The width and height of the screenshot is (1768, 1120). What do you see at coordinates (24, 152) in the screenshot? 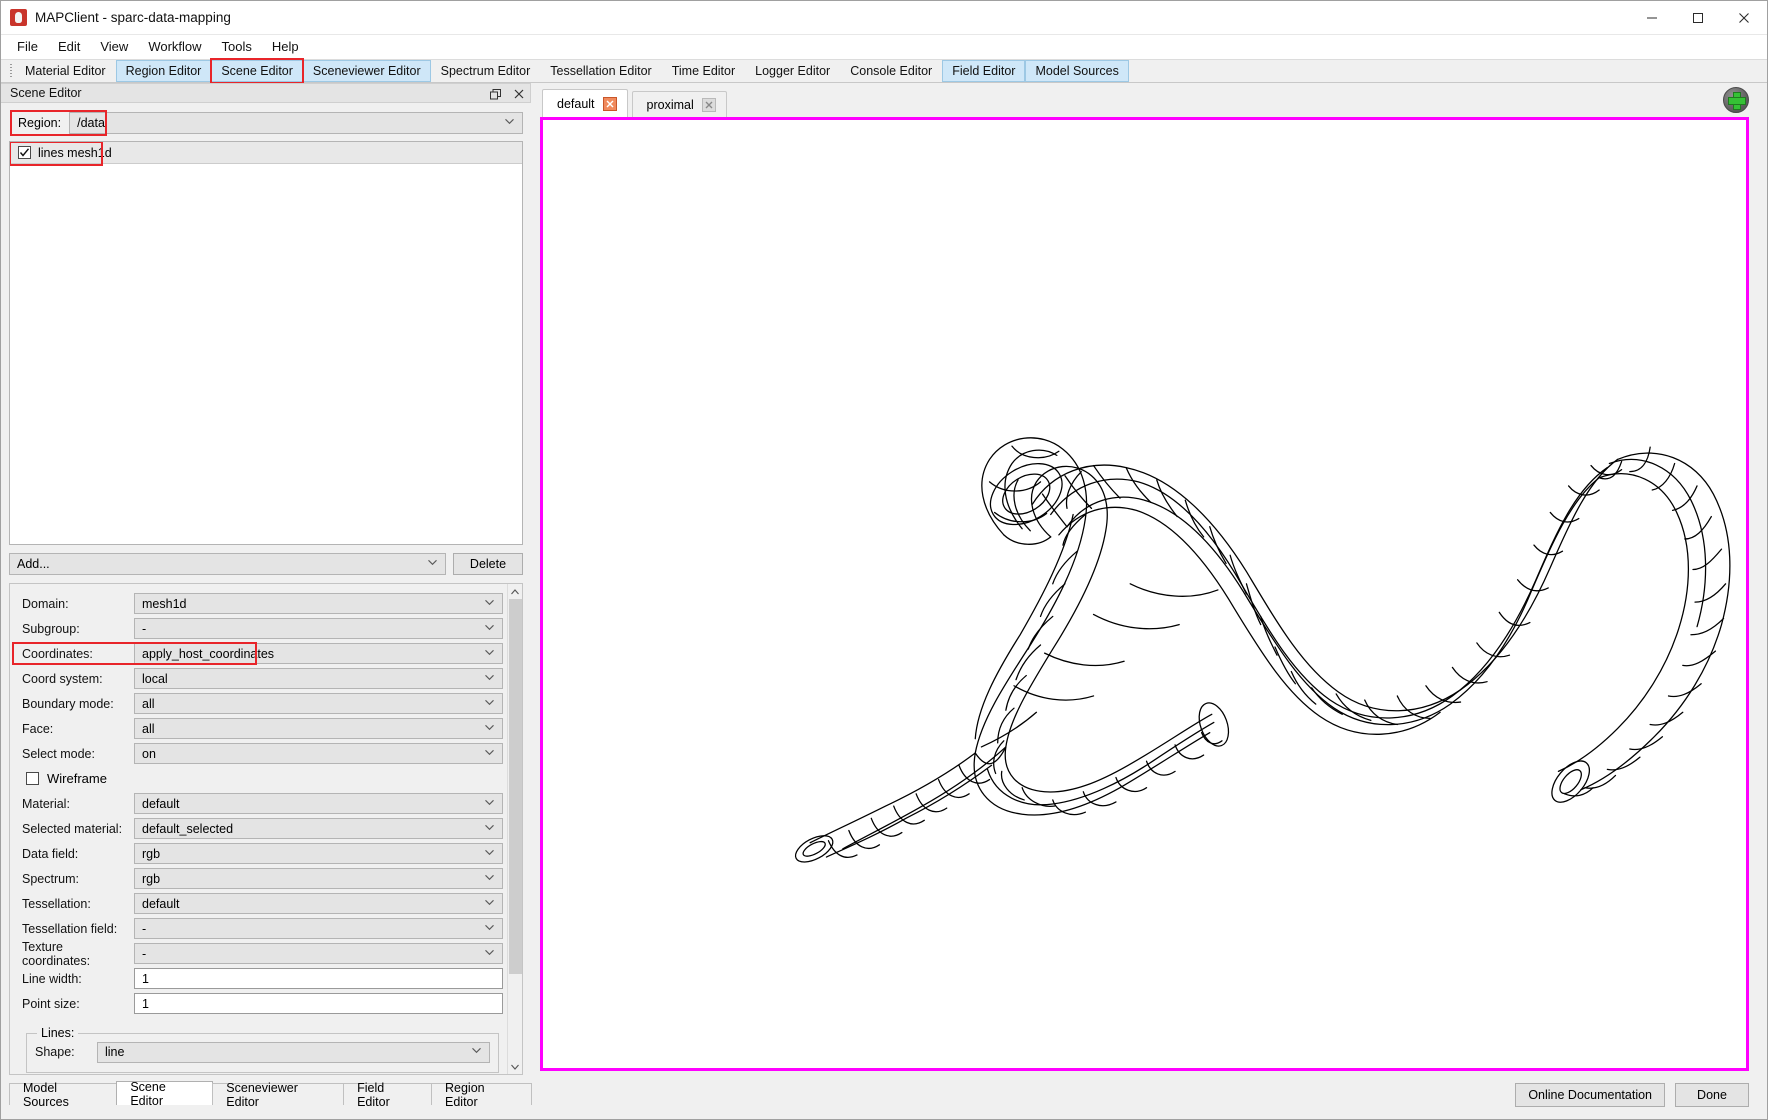
I see `checkbox-checked-icon` at bounding box center [24, 152].